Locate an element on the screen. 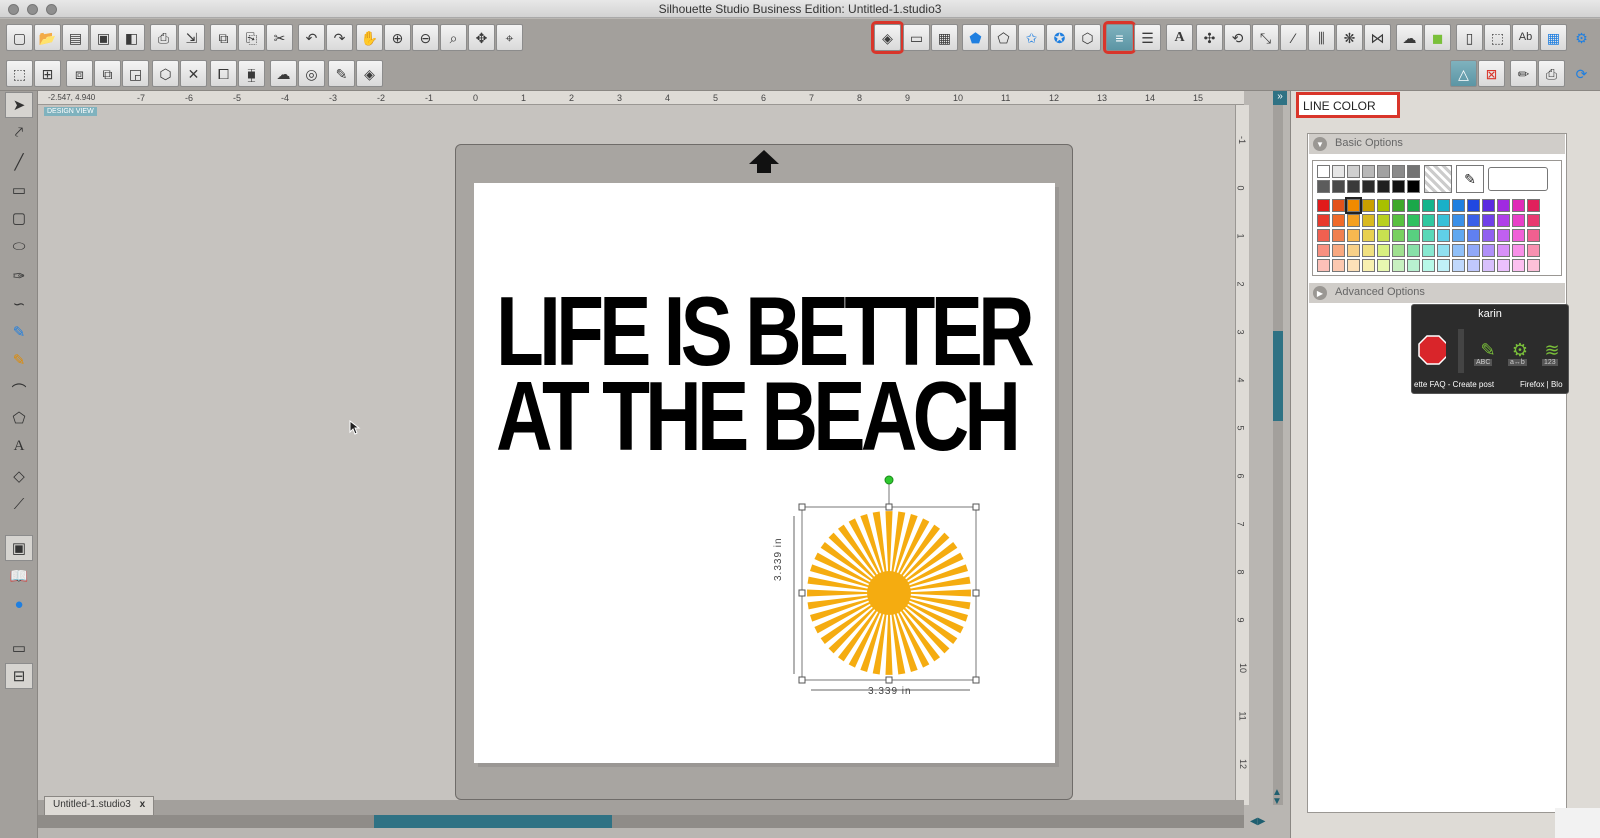 The width and height of the screenshot is (1600, 838). paste-icon: ⎘ is located at coordinates (251, 37).